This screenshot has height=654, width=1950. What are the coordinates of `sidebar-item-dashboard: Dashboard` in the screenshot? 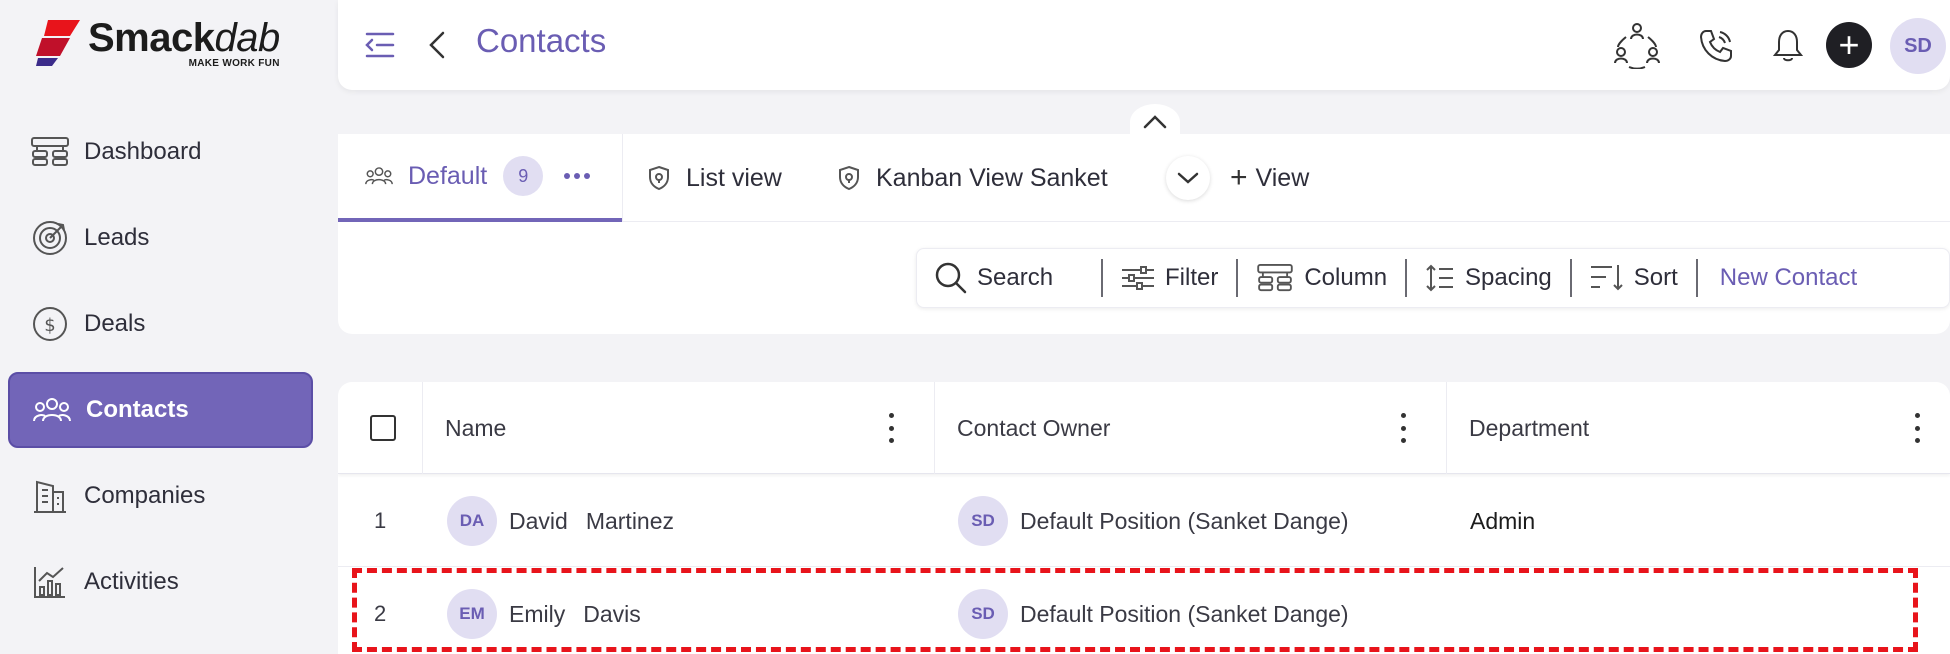 It's located at (160, 152).